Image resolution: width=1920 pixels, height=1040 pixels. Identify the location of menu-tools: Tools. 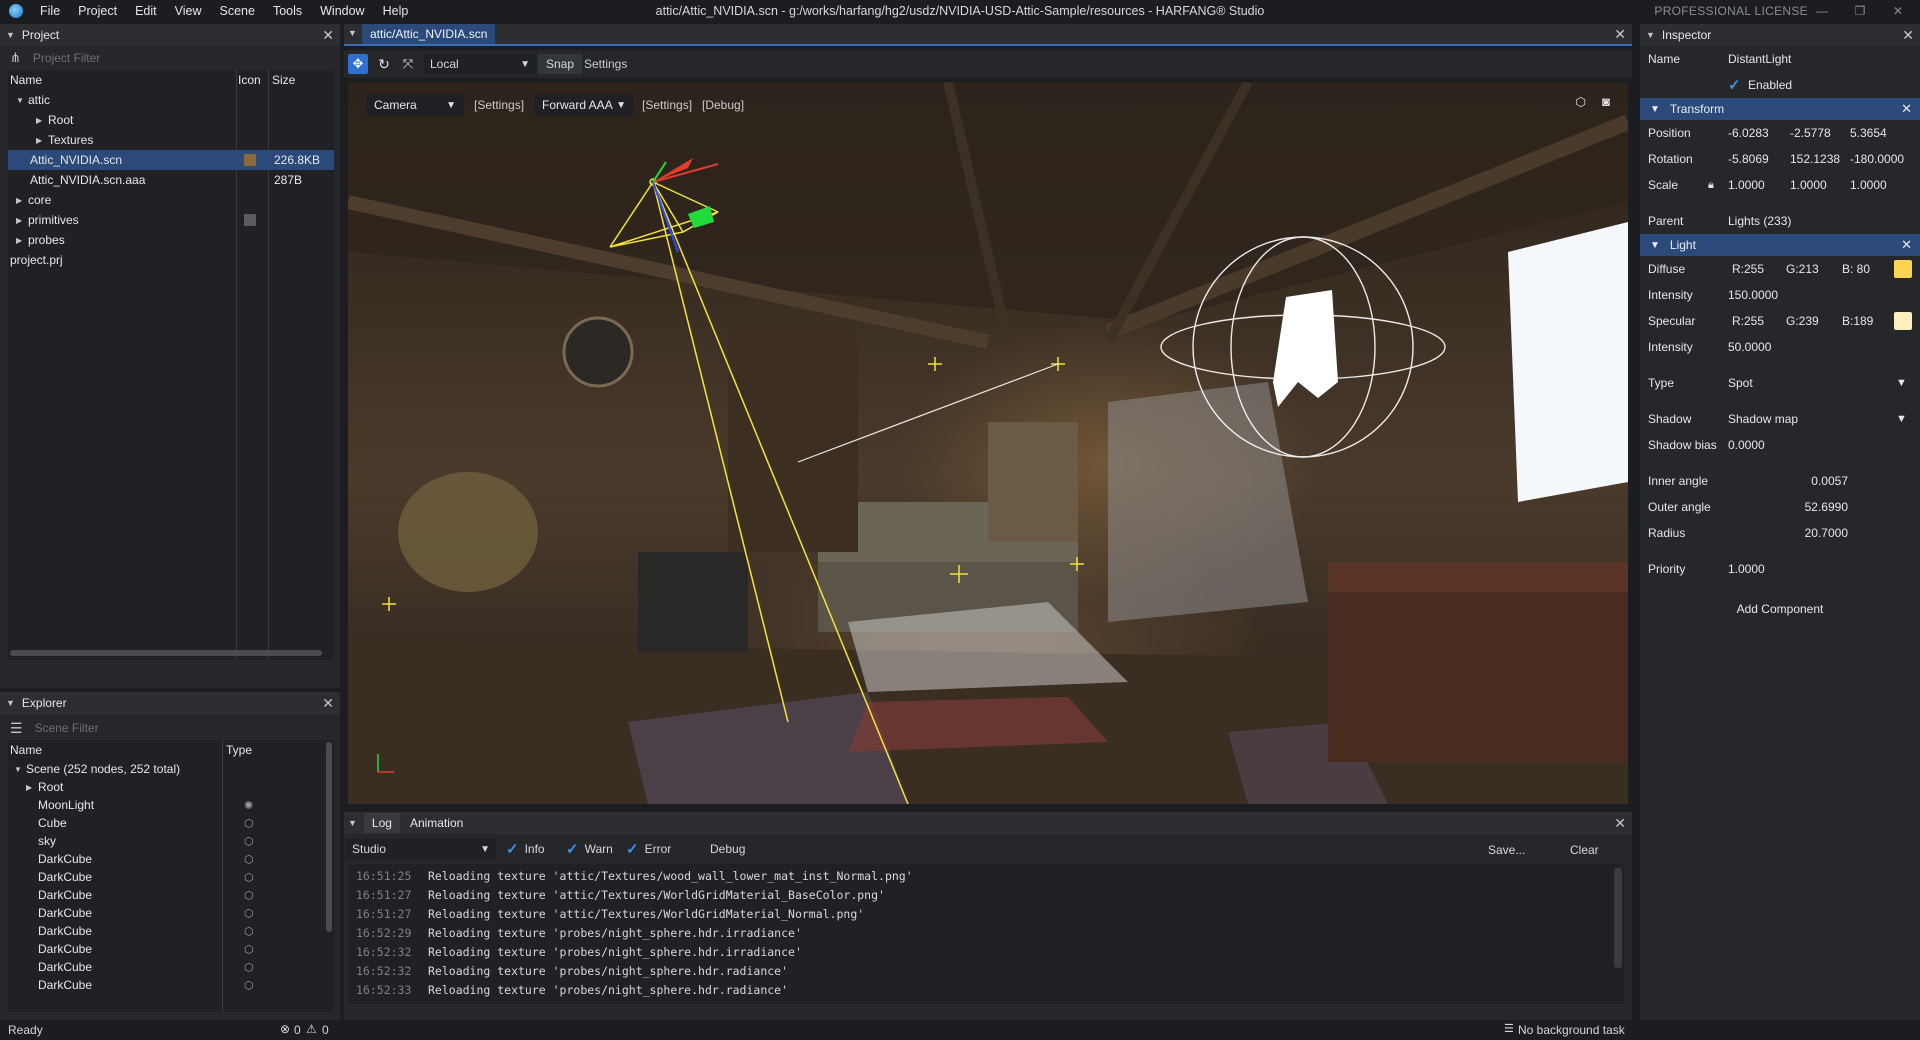
(287, 11).